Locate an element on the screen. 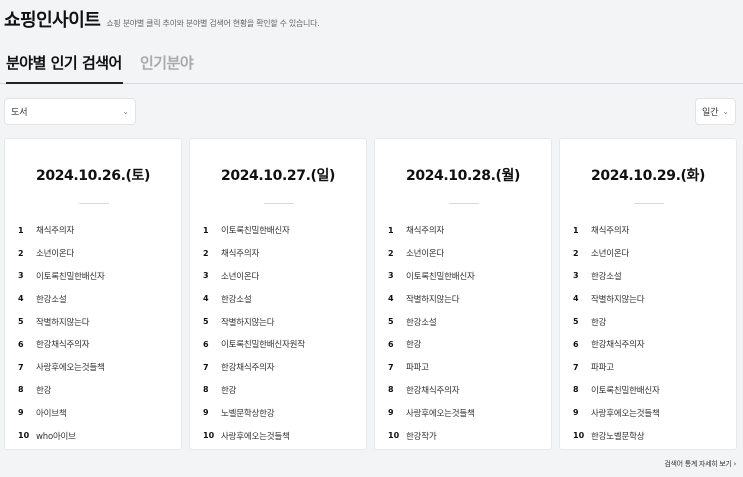 Image resolution: width=743 pixels, height=477 pixels. rank-item: 10 한강작가 is located at coordinates (431, 435).